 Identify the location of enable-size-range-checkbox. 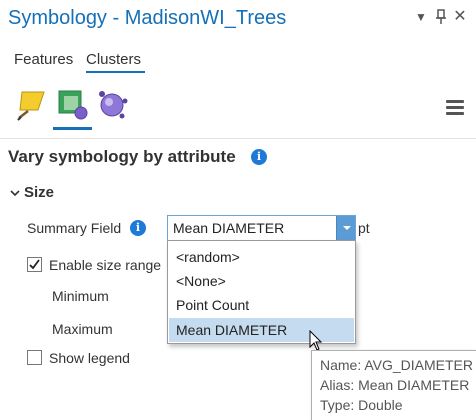
(34, 264).